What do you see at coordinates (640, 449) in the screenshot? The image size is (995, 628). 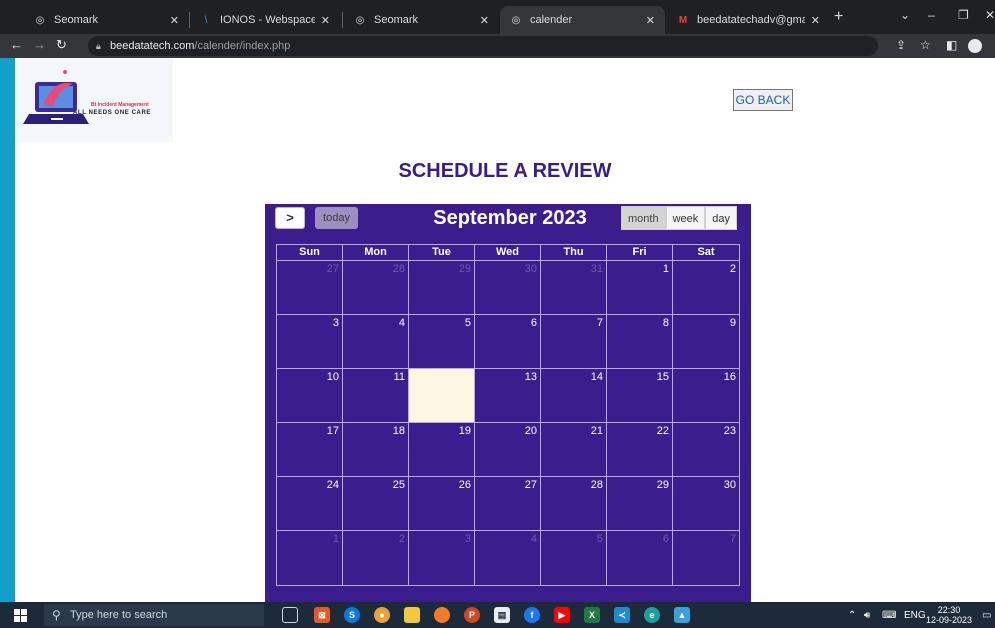 I see `day-cell: 22` at bounding box center [640, 449].